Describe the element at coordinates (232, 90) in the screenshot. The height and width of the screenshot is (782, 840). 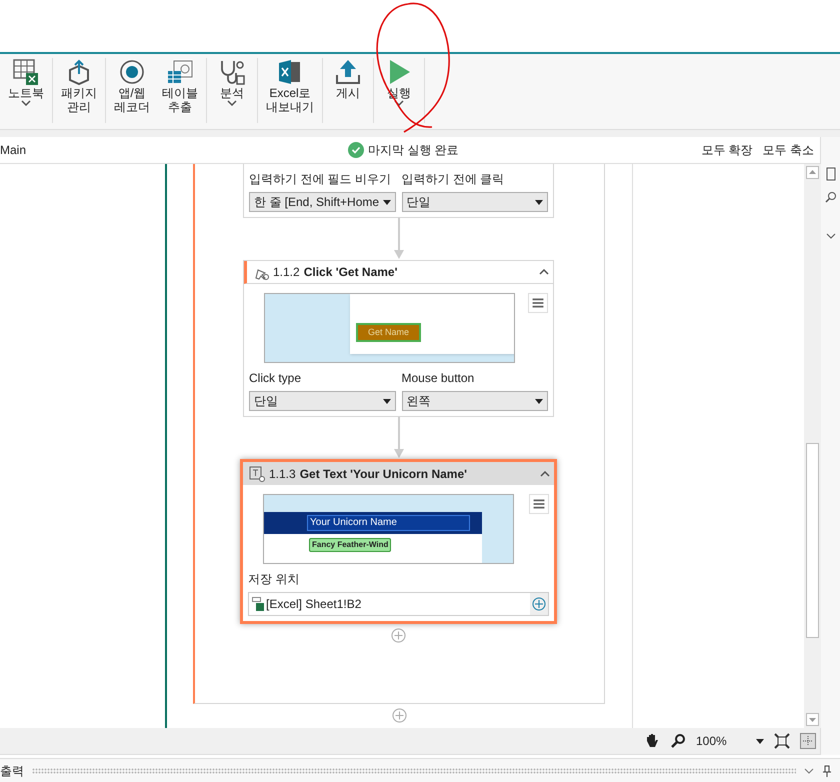
I see `ribbon-button: 분석` at that location.